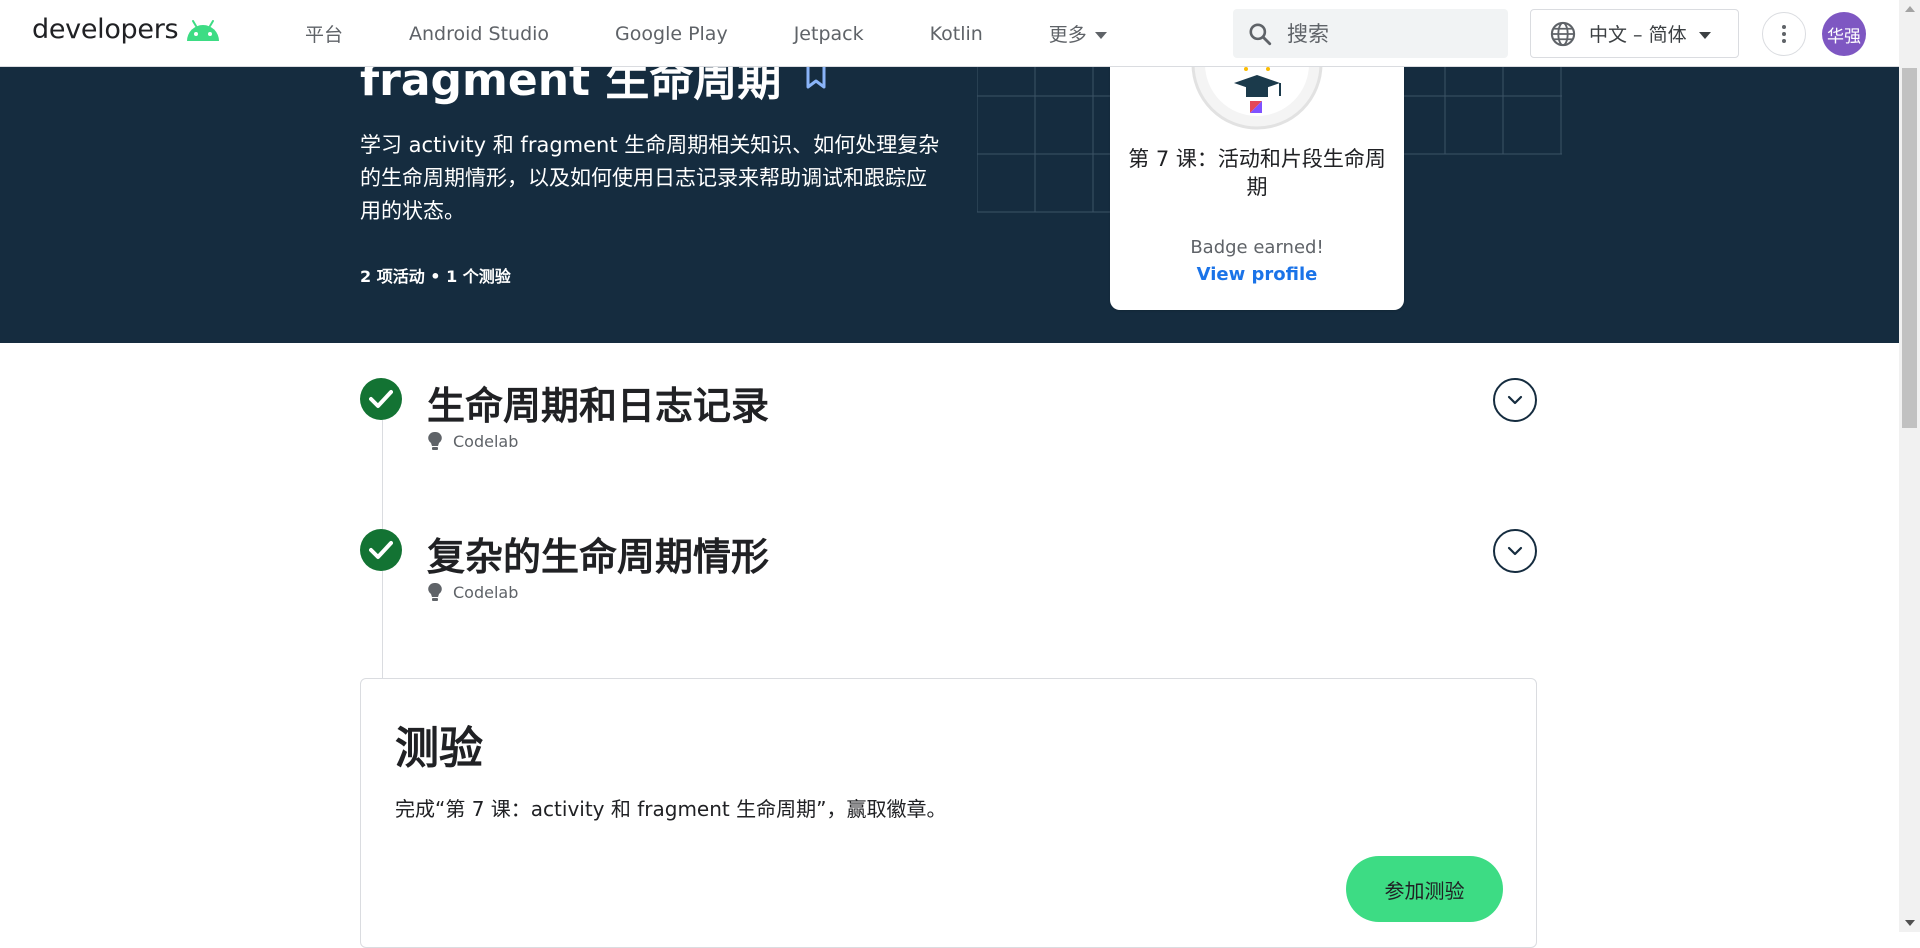 Image resolution: width=1920 pixels, height=948 pixels. Describe the element at coordinates (598, 553) in the screenshot. I see `activity-title: 复杂的生命周期情形` at that location.